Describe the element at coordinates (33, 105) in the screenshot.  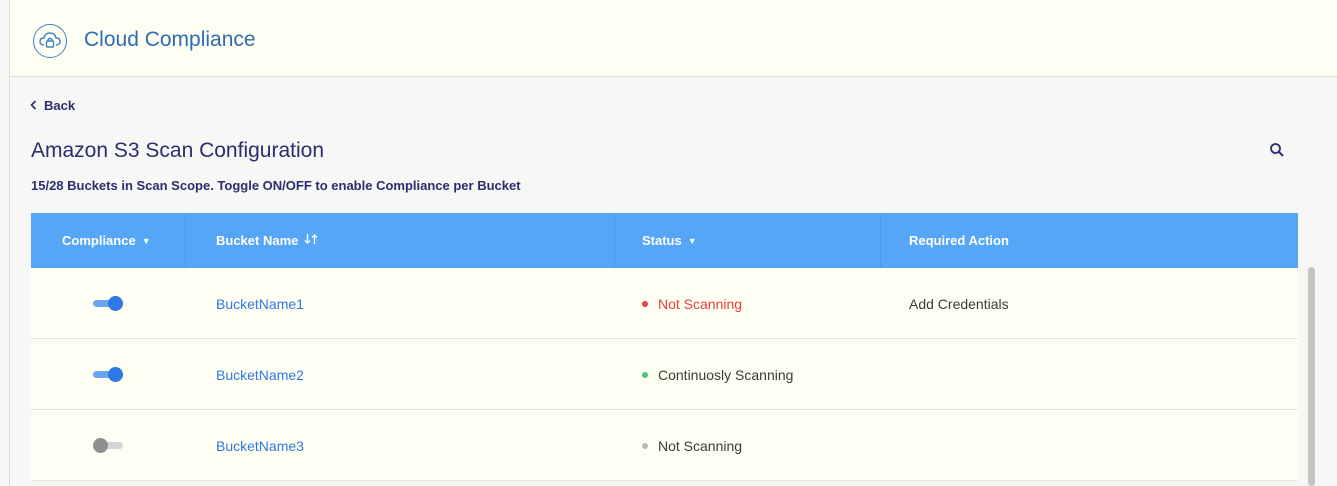
I see `chevron-left-icon` at that location.